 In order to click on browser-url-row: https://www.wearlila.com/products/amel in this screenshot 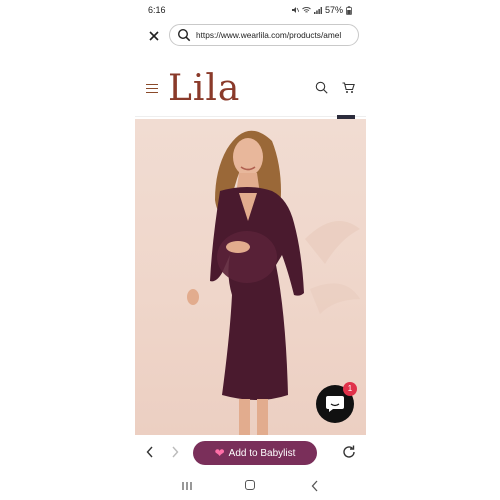, I will do `click(250, 36)`.